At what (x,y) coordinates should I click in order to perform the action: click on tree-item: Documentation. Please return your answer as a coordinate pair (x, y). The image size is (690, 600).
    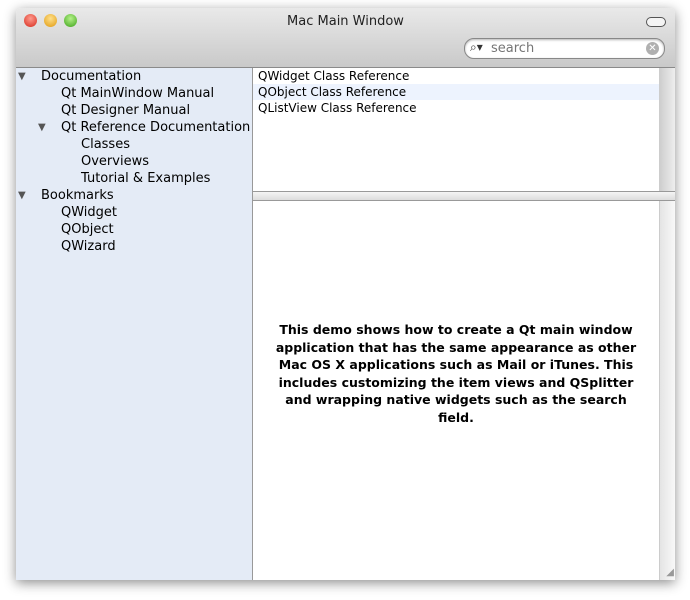
    Looking at the image, I should click on (91, 76).